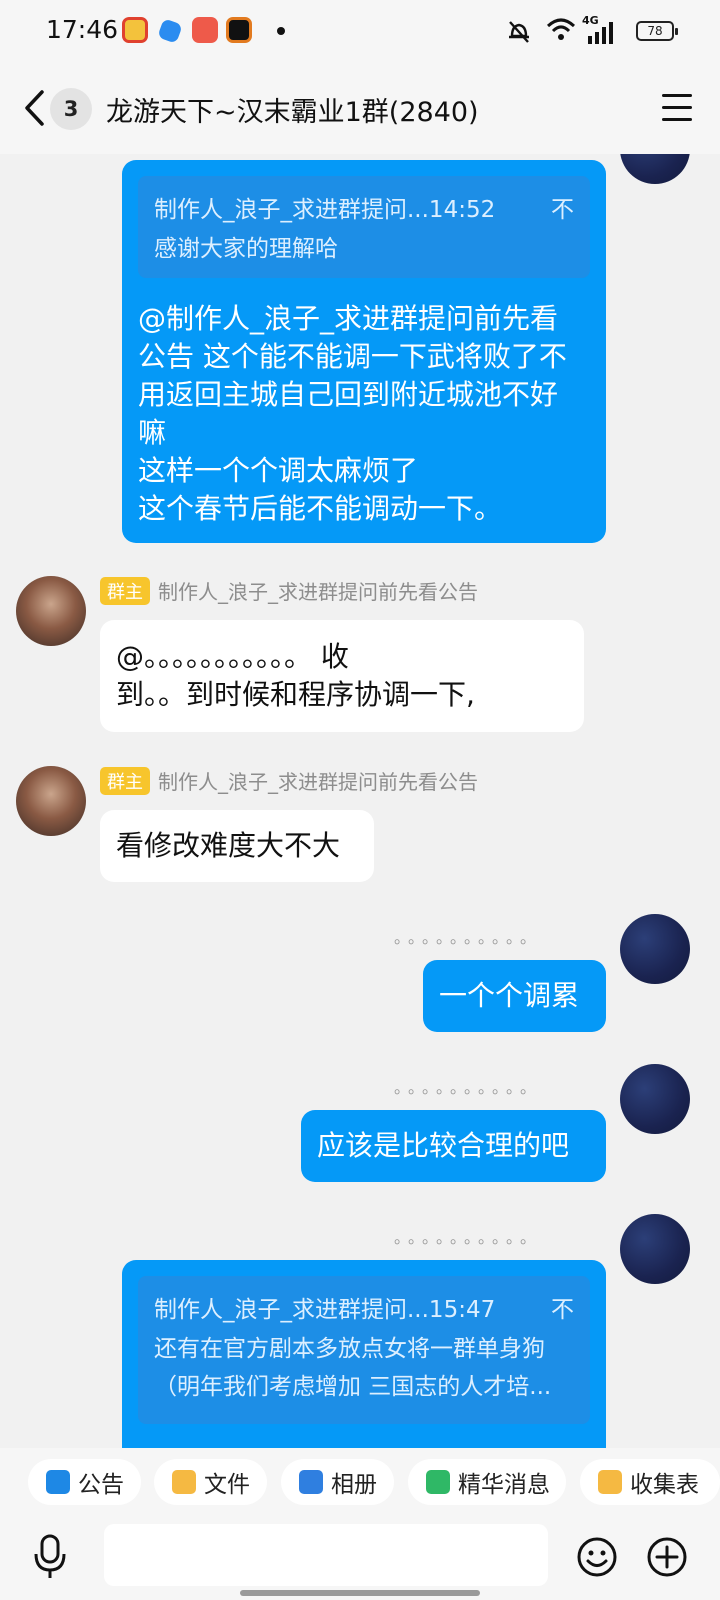 This screenshot has width=720, height=1600. I want to click on quote-text: 还有在官方剧本多放点女将一群单身狗, so click(349, 1349).